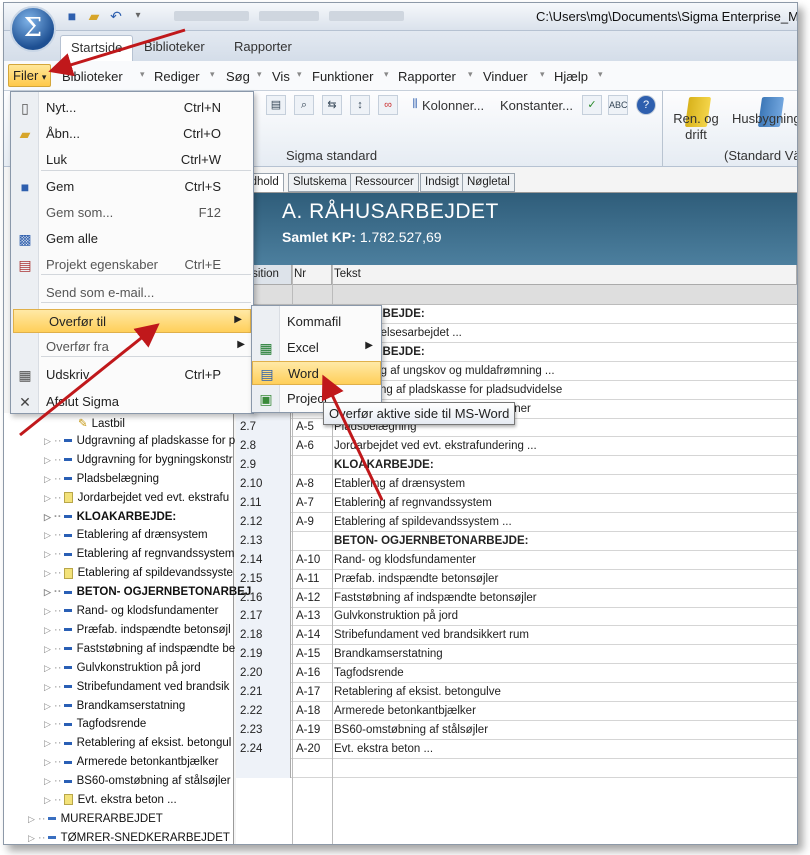 The image size is (810, 855). I want to click on help-icon: ?, so click(646, 105).